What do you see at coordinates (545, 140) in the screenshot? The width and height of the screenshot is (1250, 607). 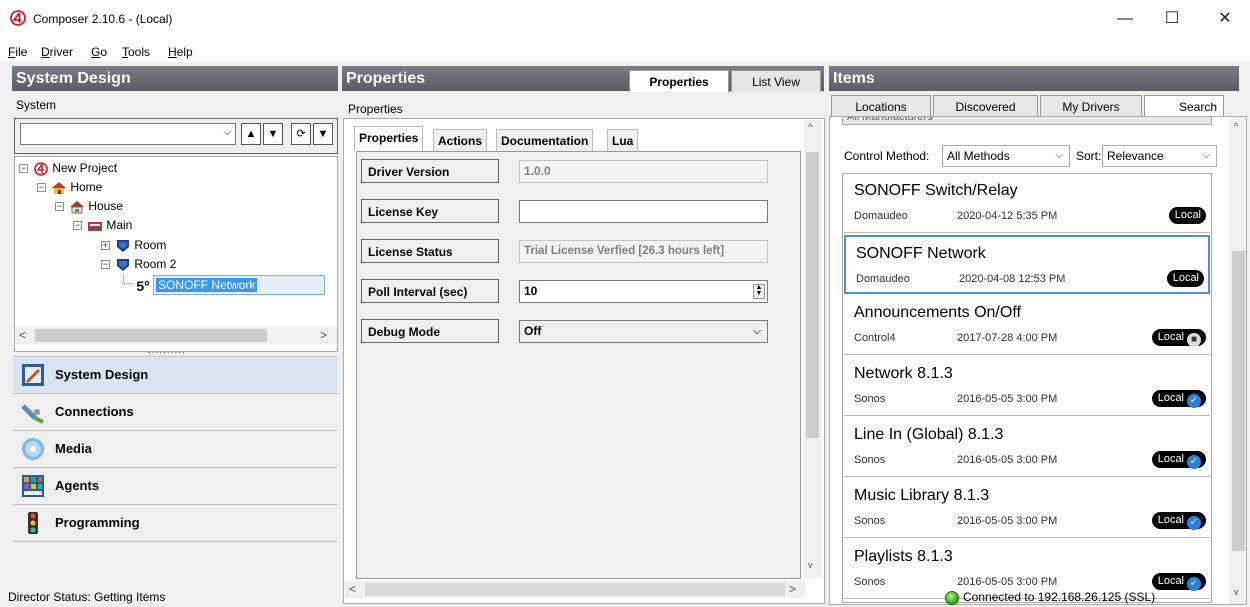 I see `tab-documentation: Documentation` at bounding box center [545, 140].